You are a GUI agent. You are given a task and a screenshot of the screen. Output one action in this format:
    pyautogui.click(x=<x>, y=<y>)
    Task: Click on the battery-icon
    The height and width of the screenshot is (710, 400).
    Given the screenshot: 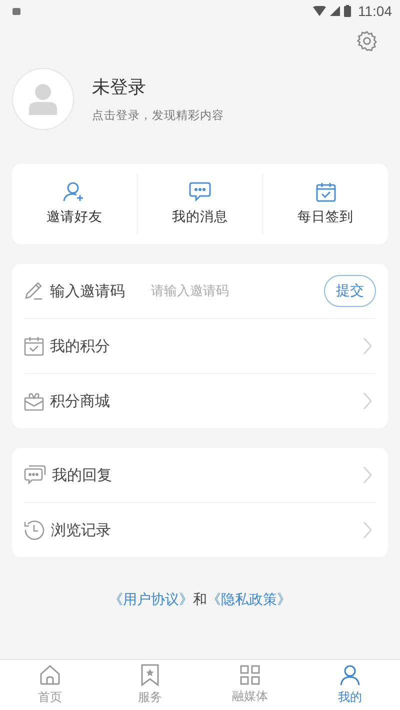 What is the action you would take?
    pyautogui.click(x=347, y=11)
    